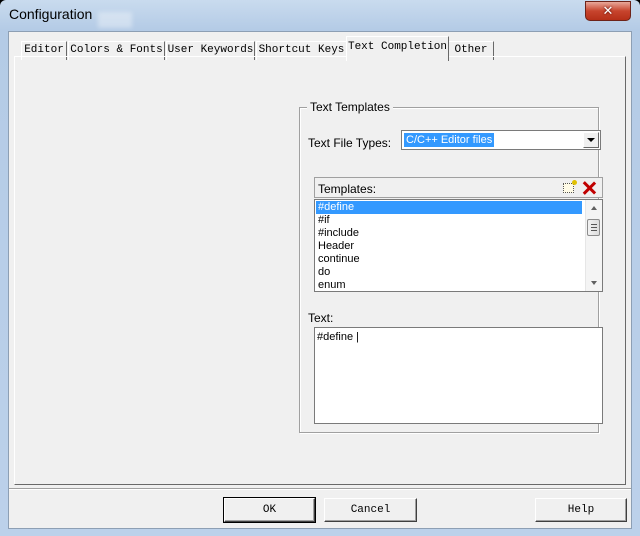 This screenshot has height=536, width=640. I want to click on template-text-area: #define |, so click(458, 375).